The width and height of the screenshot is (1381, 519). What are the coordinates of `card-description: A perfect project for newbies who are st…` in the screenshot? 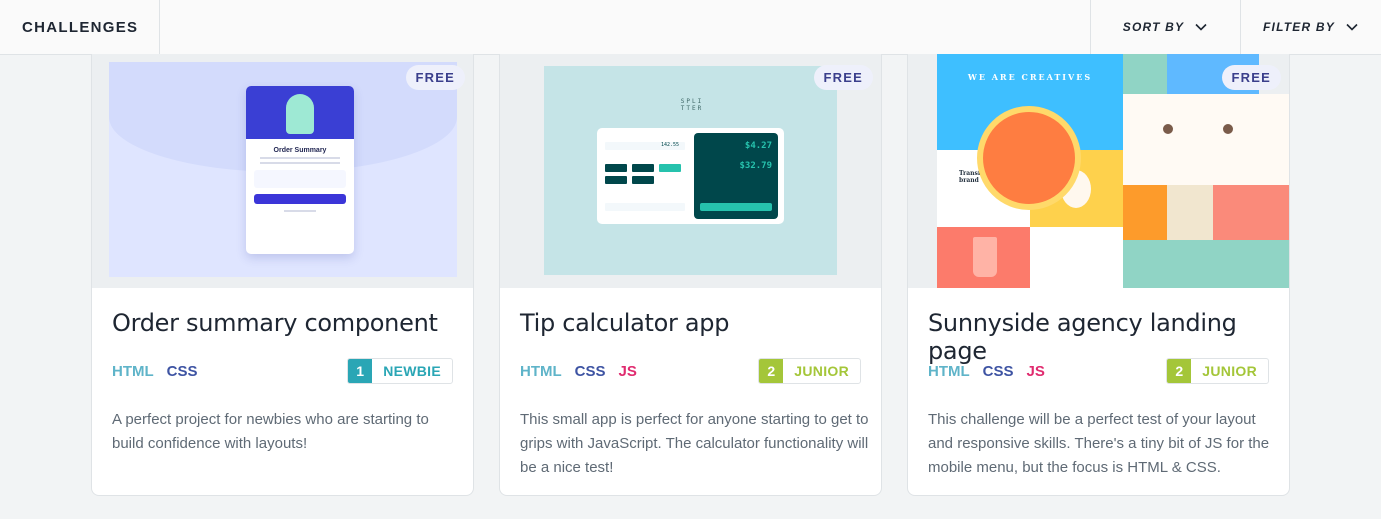 It's located at (270, 431).